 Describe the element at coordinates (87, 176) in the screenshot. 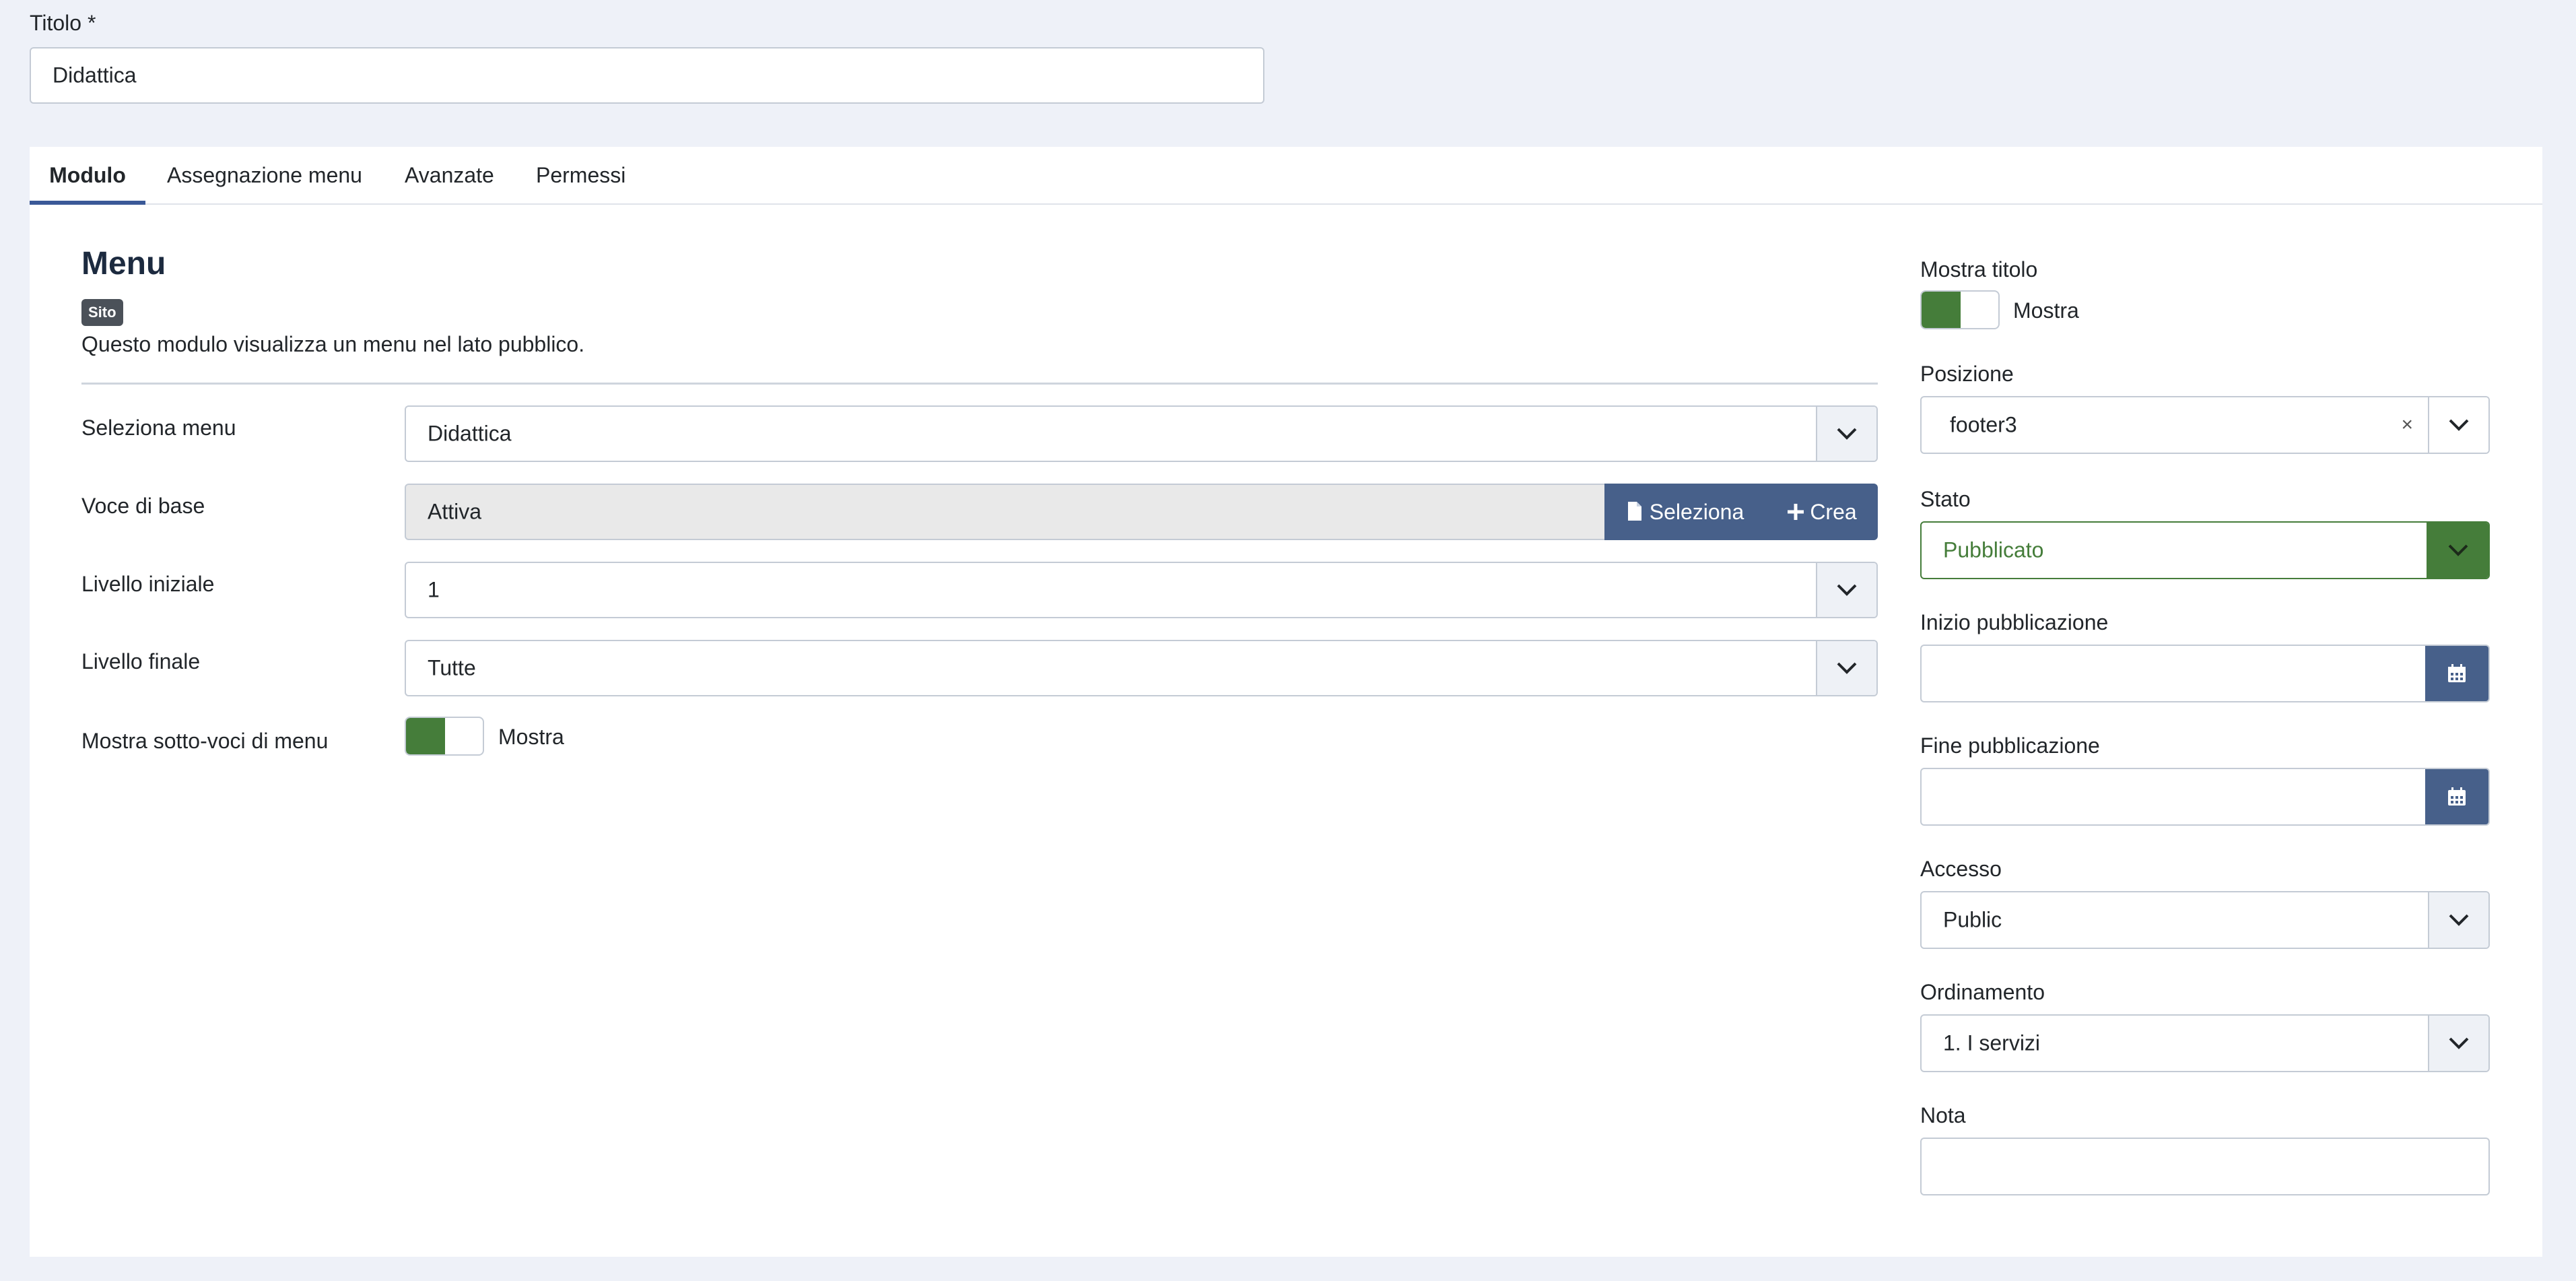

I see `tab-modulo: Modulo` at that location.